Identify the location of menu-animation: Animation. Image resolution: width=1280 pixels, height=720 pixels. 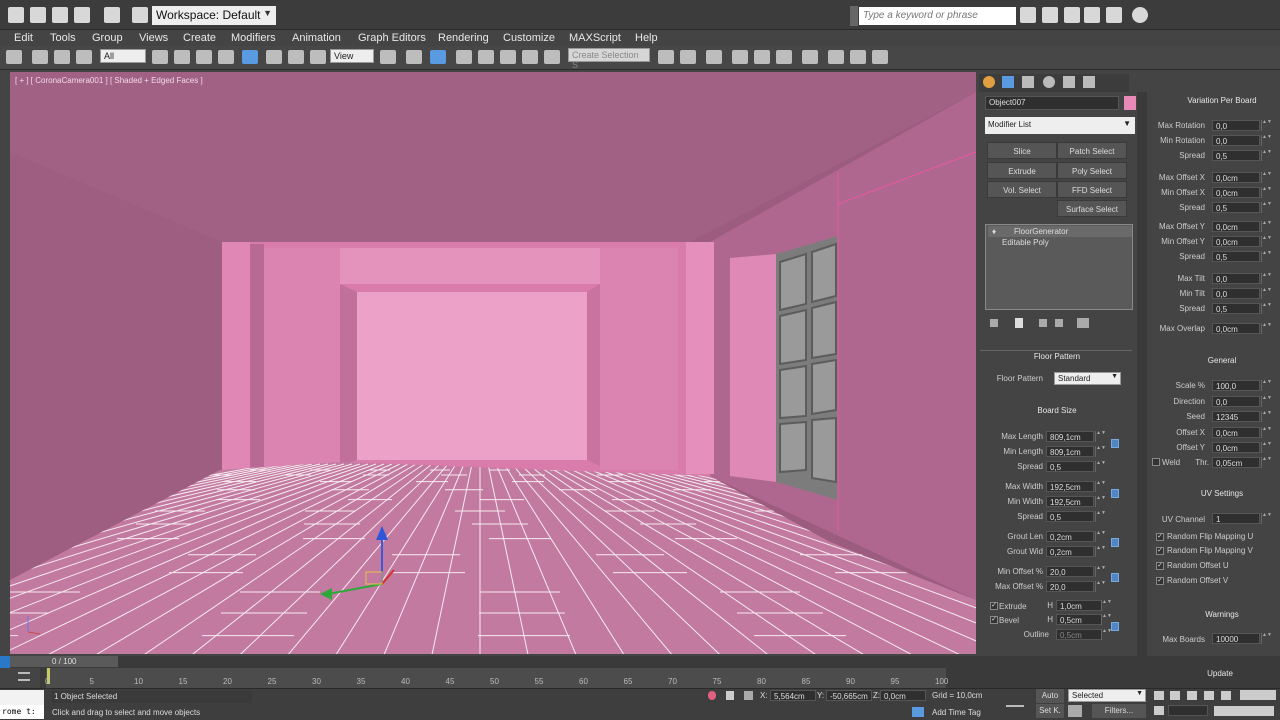
(316, 38).